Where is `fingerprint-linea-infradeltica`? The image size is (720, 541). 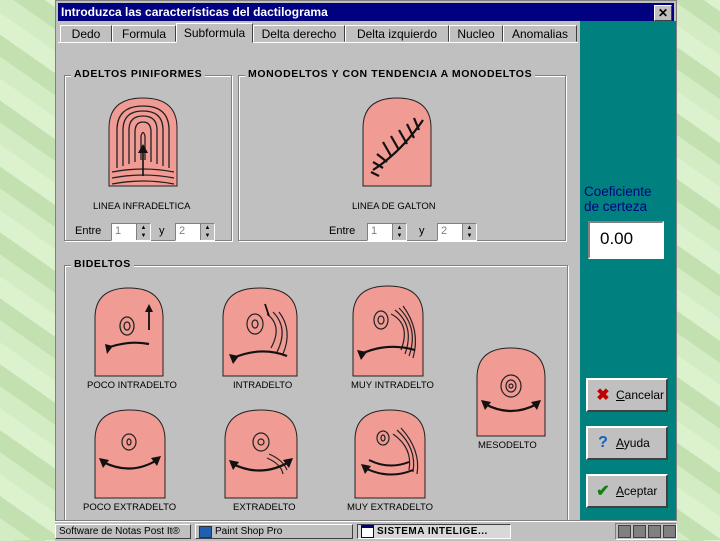
fingerprint-linea-infradeltica is located at coordinates (143, 142).